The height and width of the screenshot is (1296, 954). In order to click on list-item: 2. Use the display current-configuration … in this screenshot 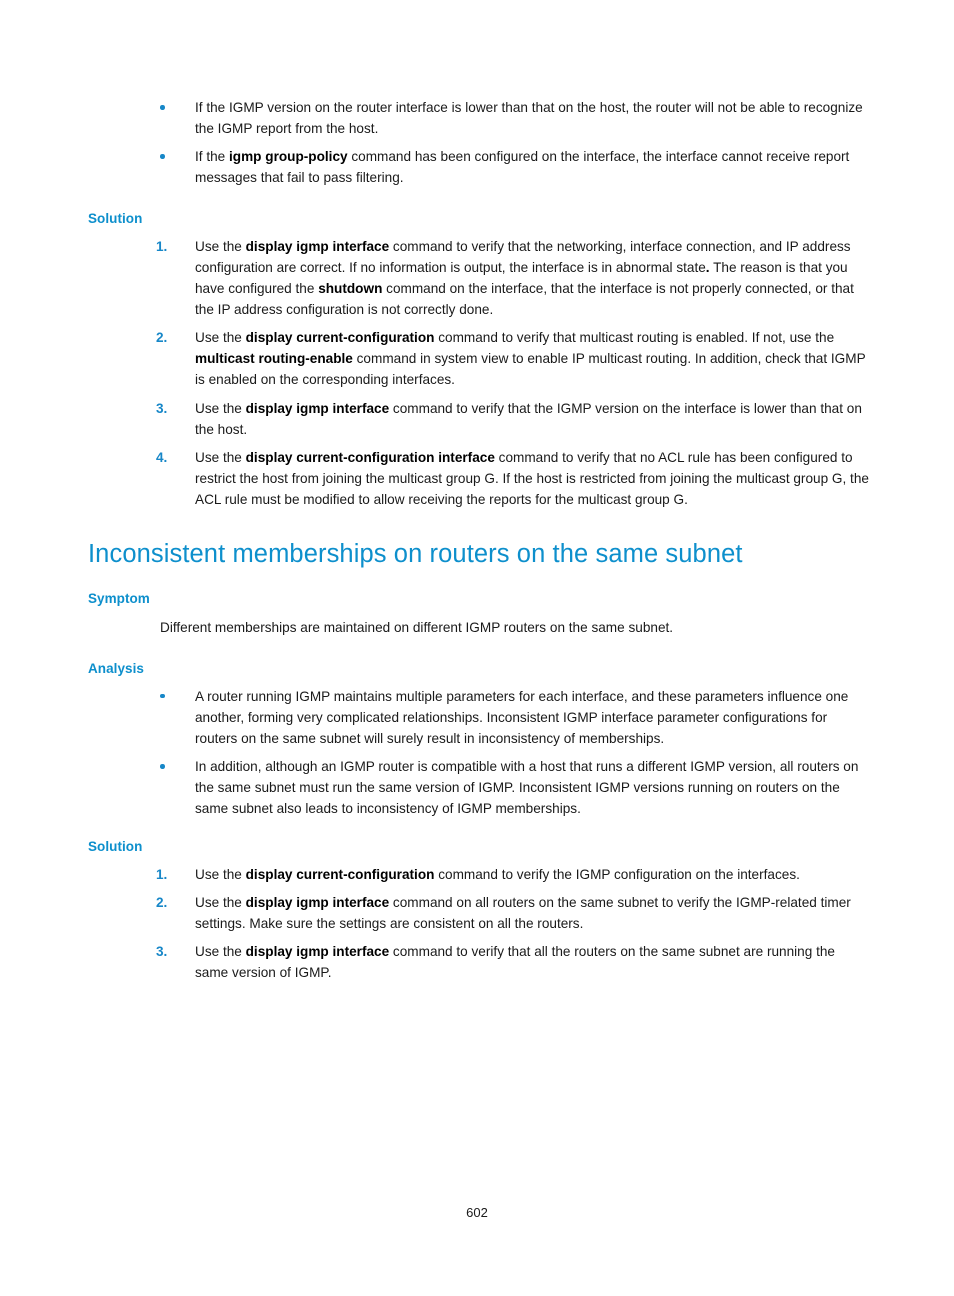, I will do `click(479, 358)`.